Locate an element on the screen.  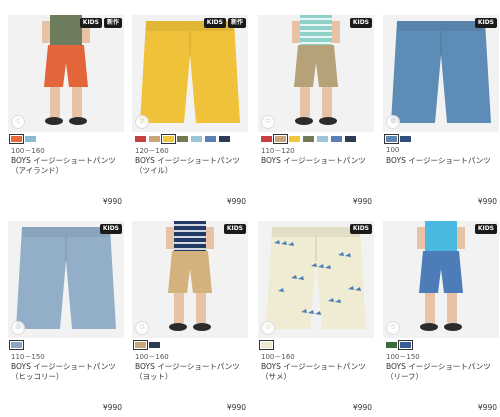
product-card: KIDS ♡ 110－120 BOYS イージーショートパンツ ¥990 is located at coordinates (316, 113).